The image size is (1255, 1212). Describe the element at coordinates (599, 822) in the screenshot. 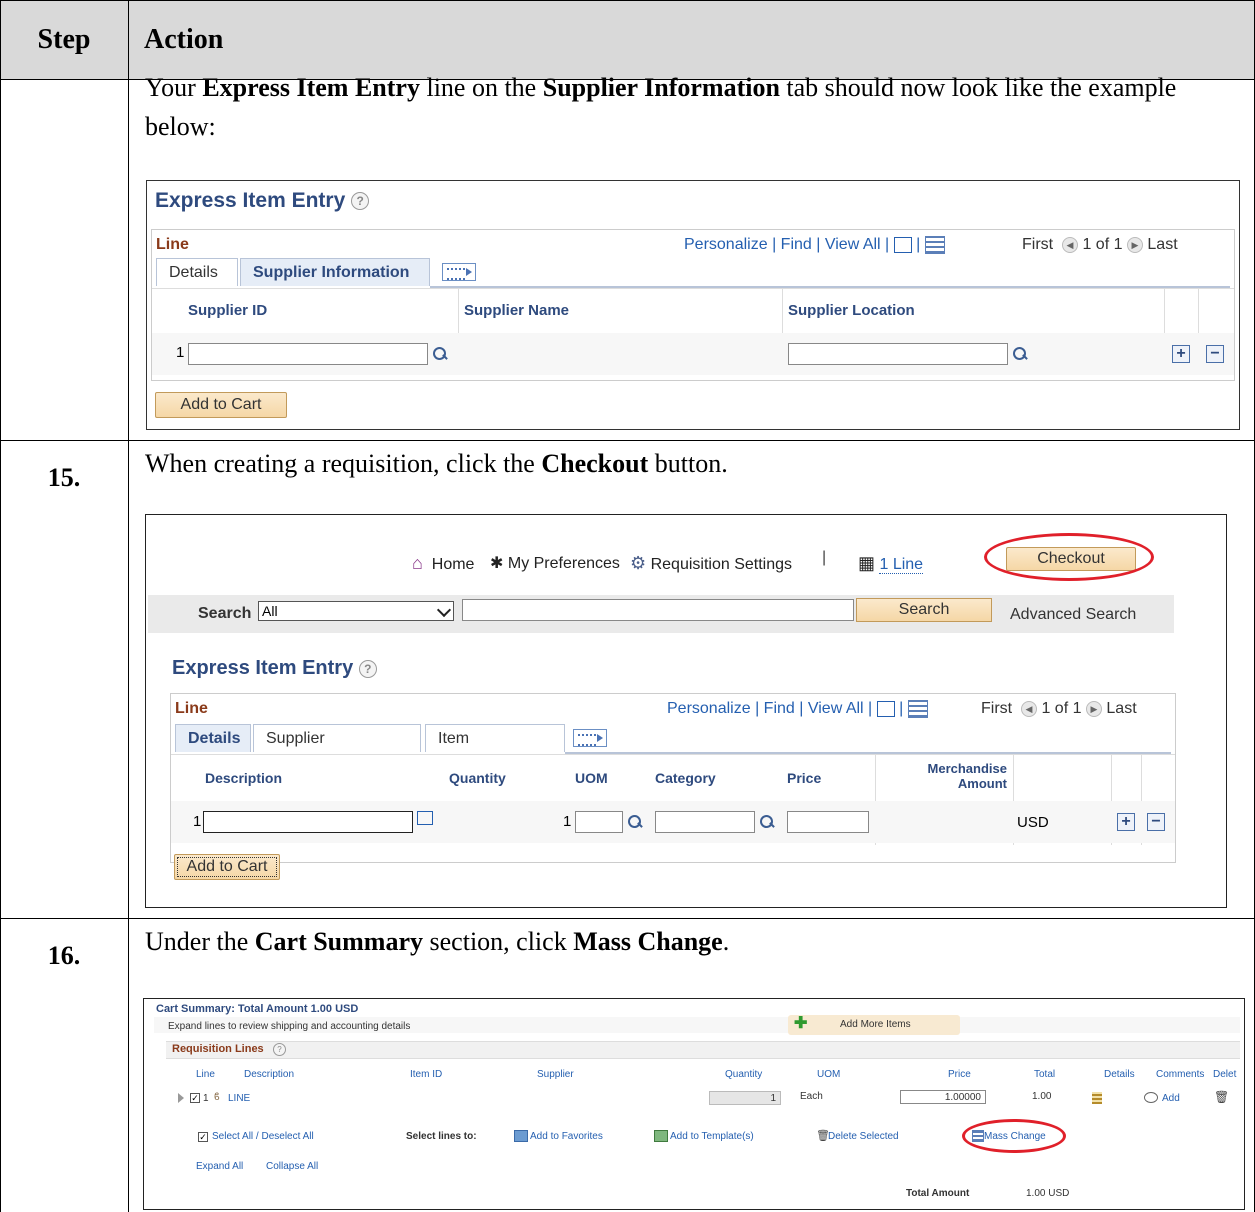

I see `uom-input` at that location.